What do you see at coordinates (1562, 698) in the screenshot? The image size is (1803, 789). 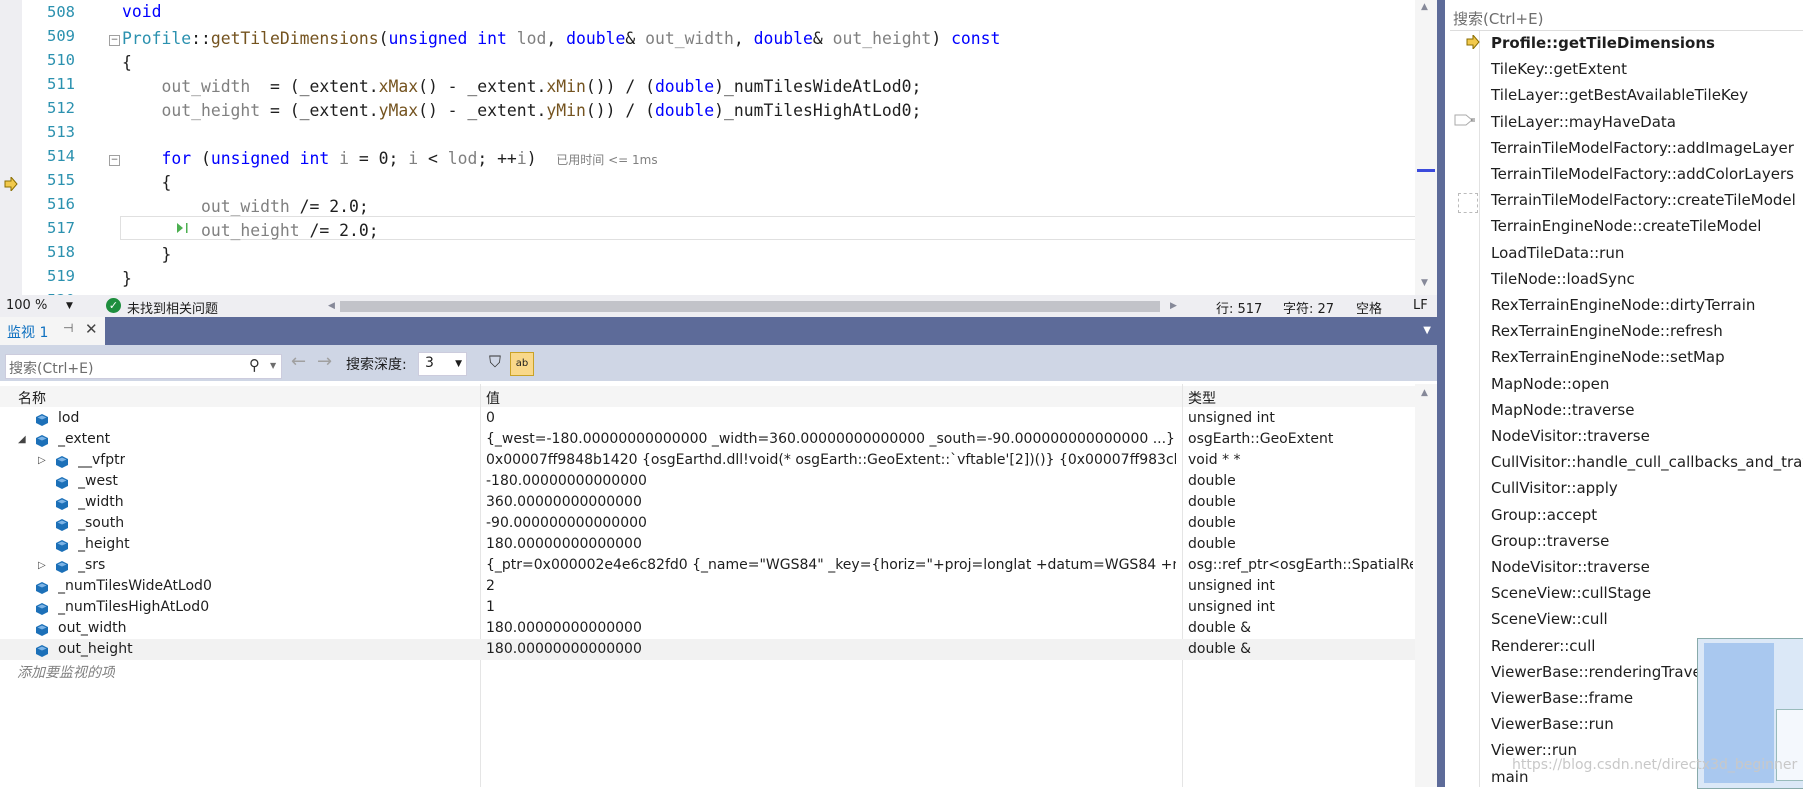 I see `call-stack-frame: ViewerBase::frame` at bounding box center [1562, 698].